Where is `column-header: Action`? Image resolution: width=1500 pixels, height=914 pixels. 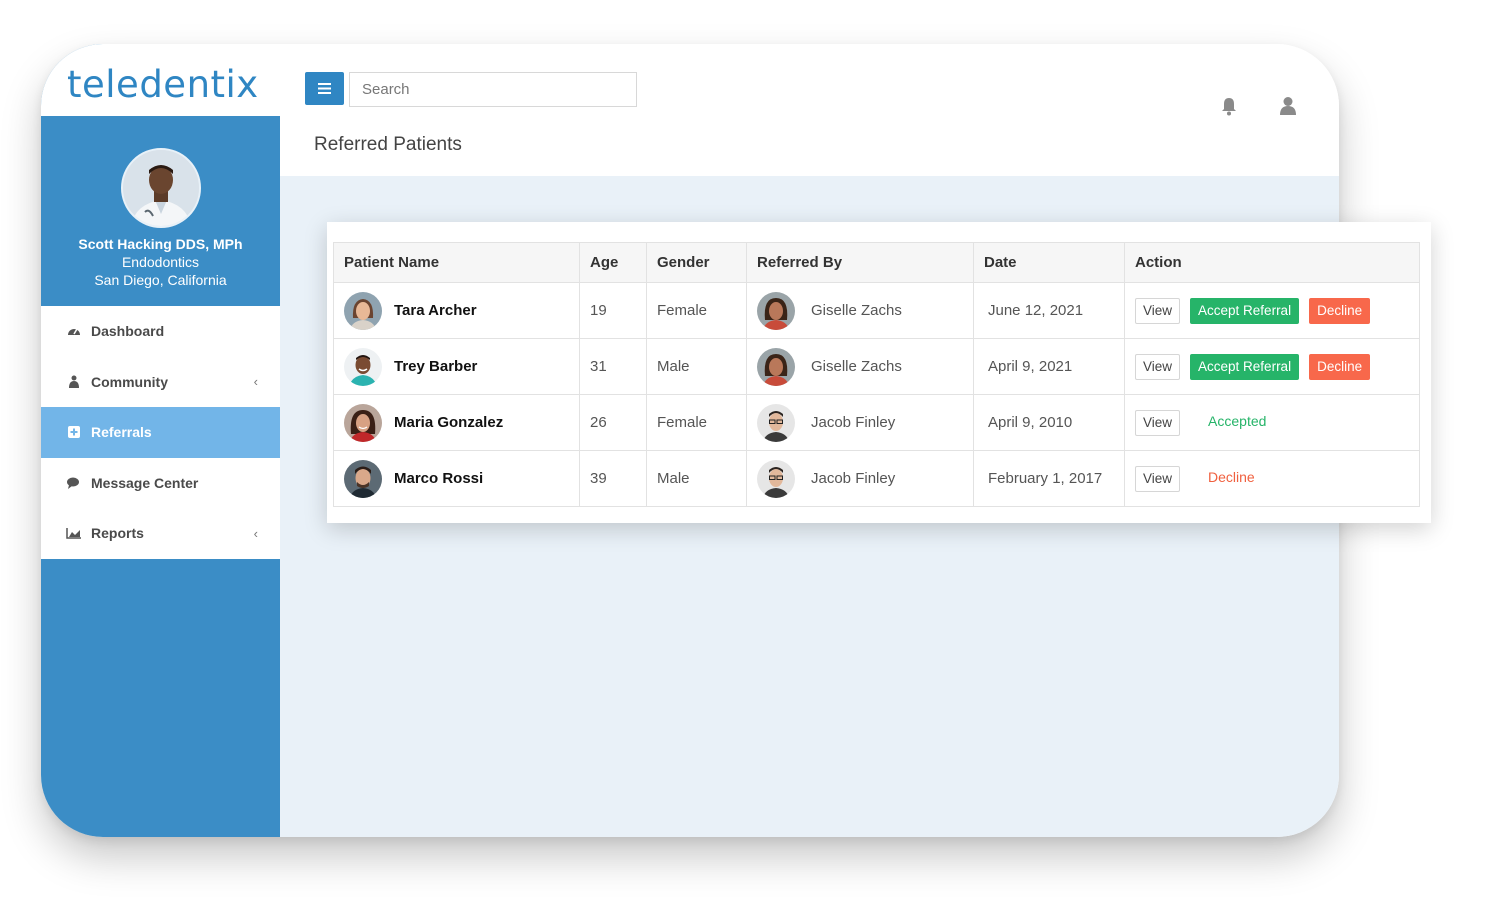
column-header: Action is located at coordinates (1272, 262).